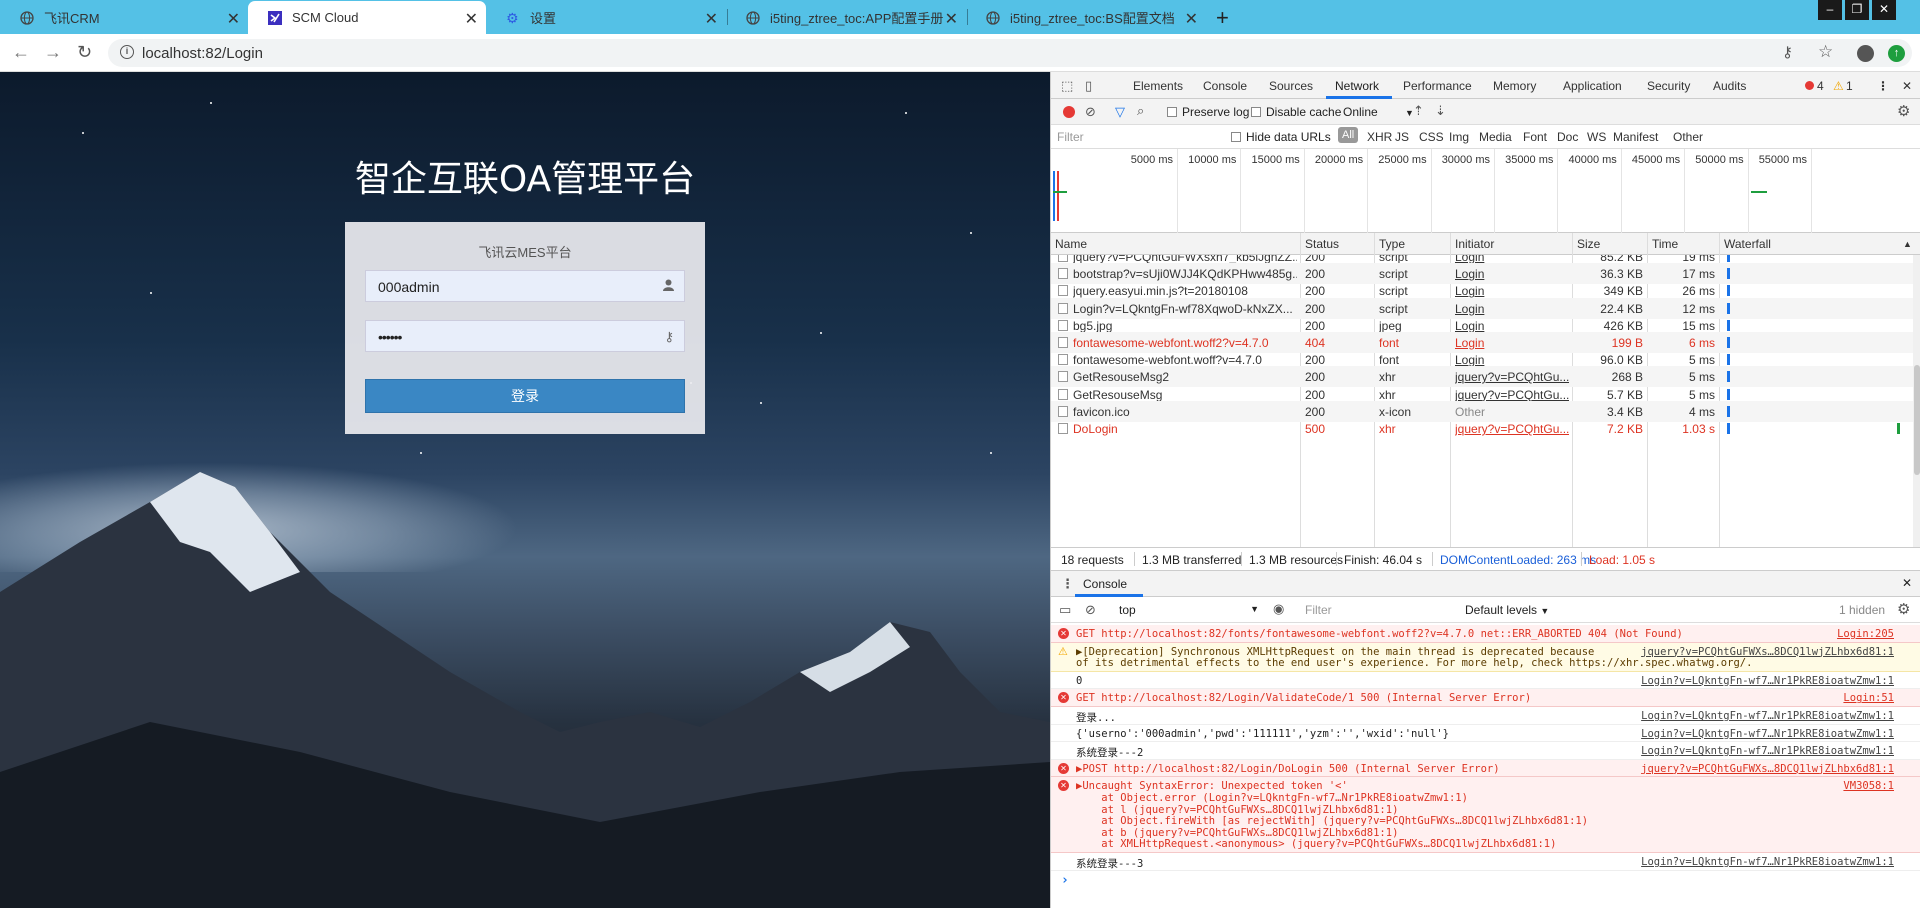 The width and height of the screenshot is (1920, 908). I want to click on device-toolbar-icon: ▯, so click(1088, 86).